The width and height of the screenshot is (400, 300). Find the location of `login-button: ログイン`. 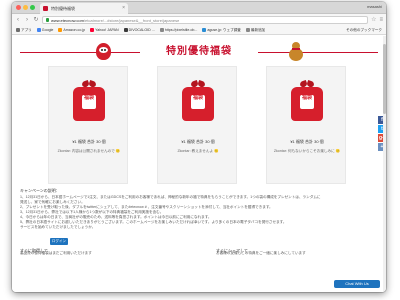

login-button: ログイン is located at coordinates (59, 241).